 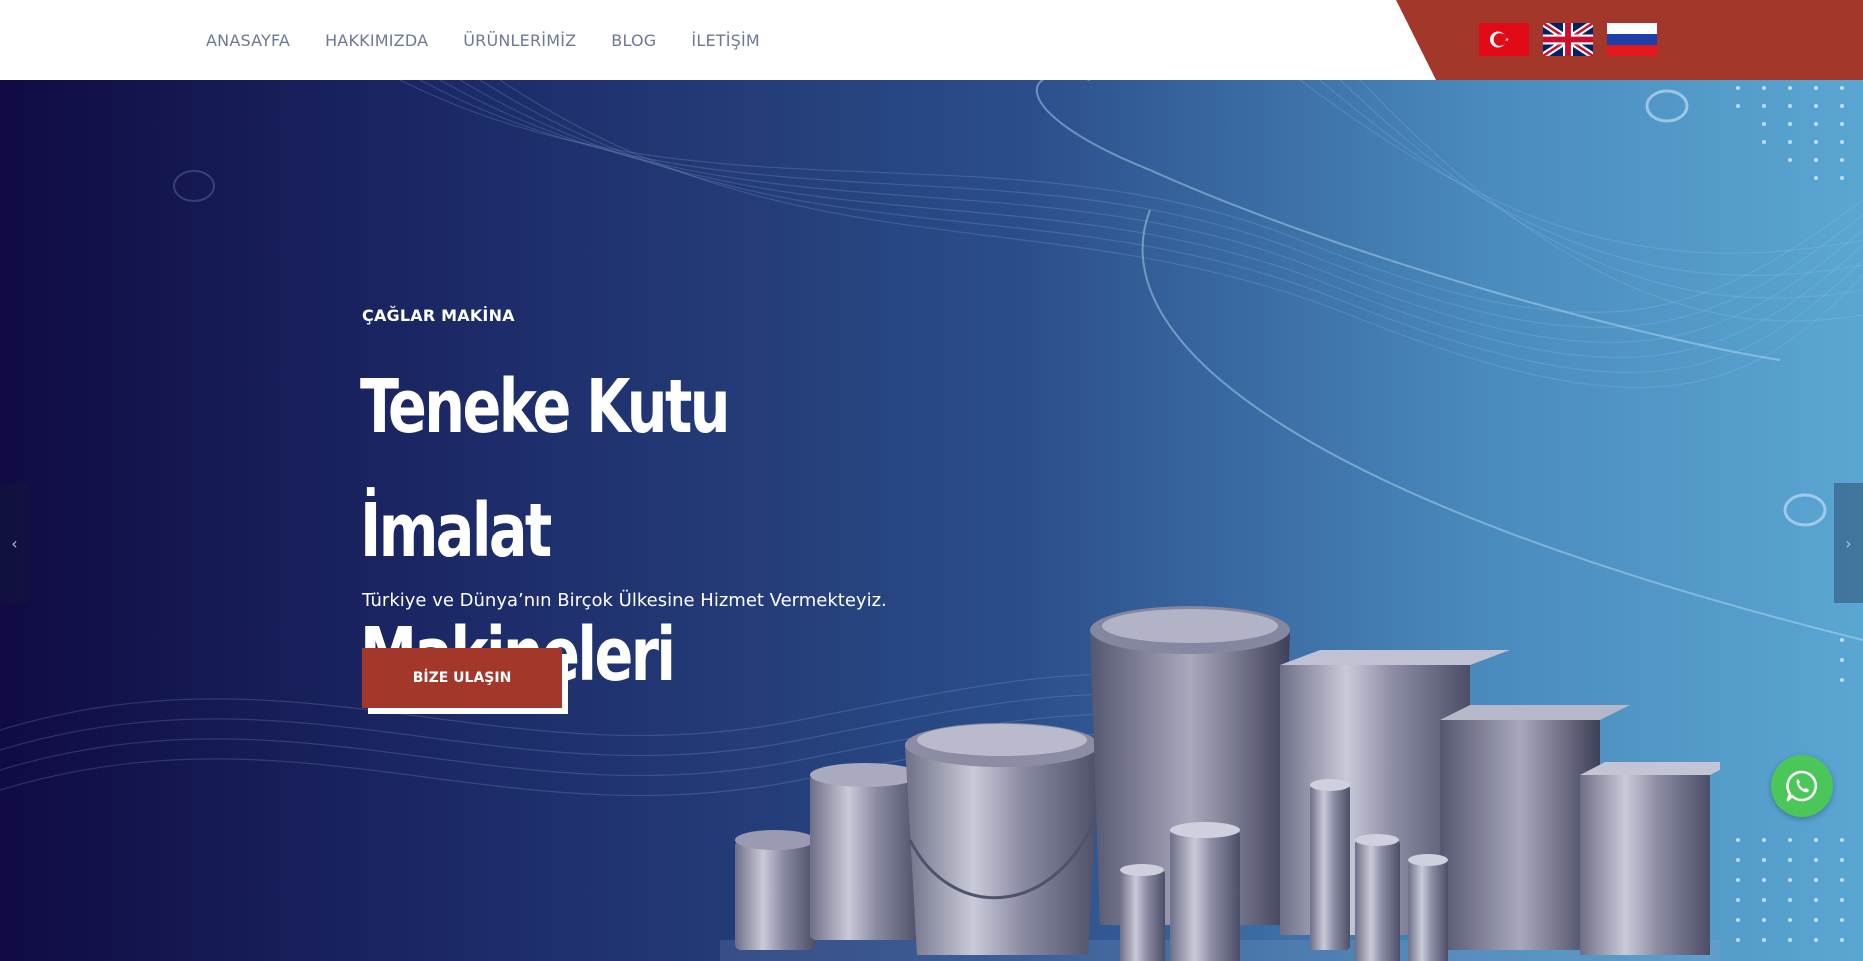 I want to click on chevron-right-icon: ›, so click(x=1848, y=543).